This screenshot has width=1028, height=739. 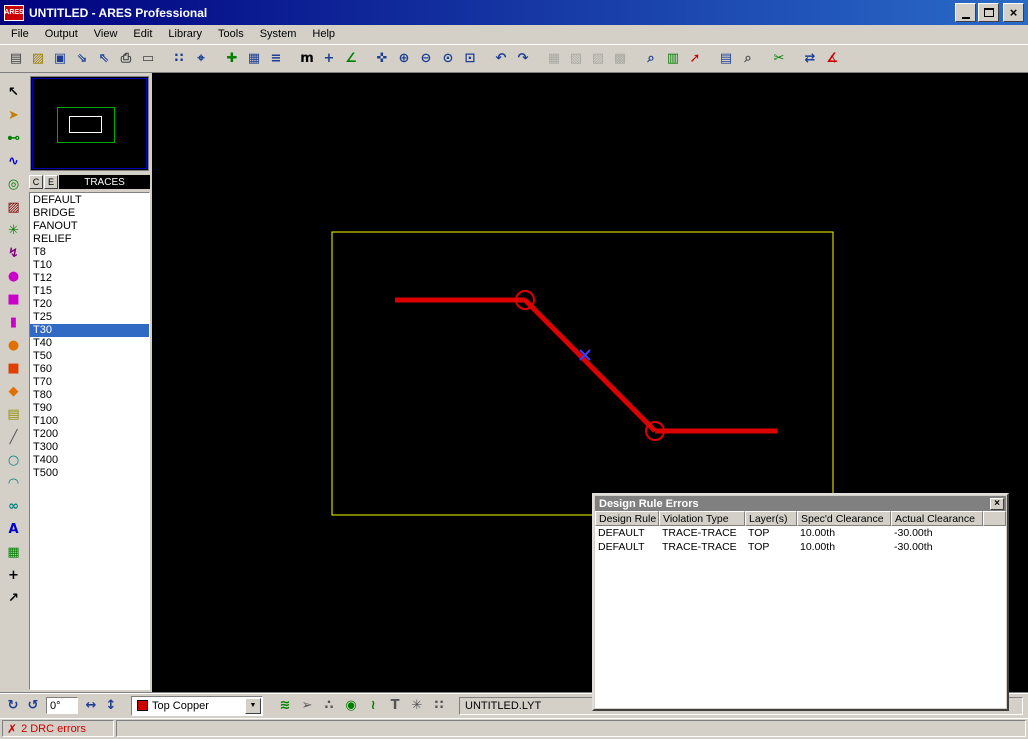 I want to click on smt-square-pad-icon: ■, so click(x=13, y=368).